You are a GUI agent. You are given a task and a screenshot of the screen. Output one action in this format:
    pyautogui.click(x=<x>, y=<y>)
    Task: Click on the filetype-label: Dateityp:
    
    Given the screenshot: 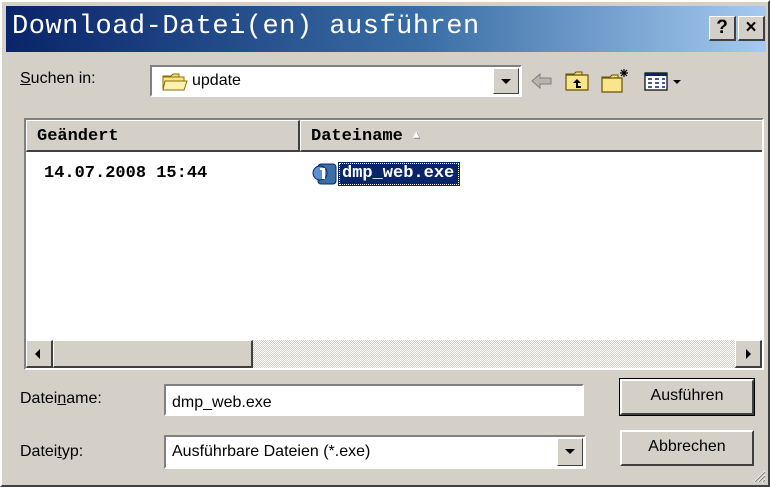 What is the action you would take?
    pyautogui.click(x=51, y=452)
    